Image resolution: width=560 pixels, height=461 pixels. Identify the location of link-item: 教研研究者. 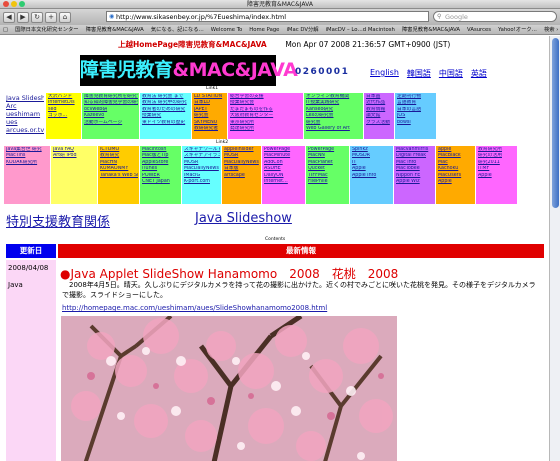
(210, 129).